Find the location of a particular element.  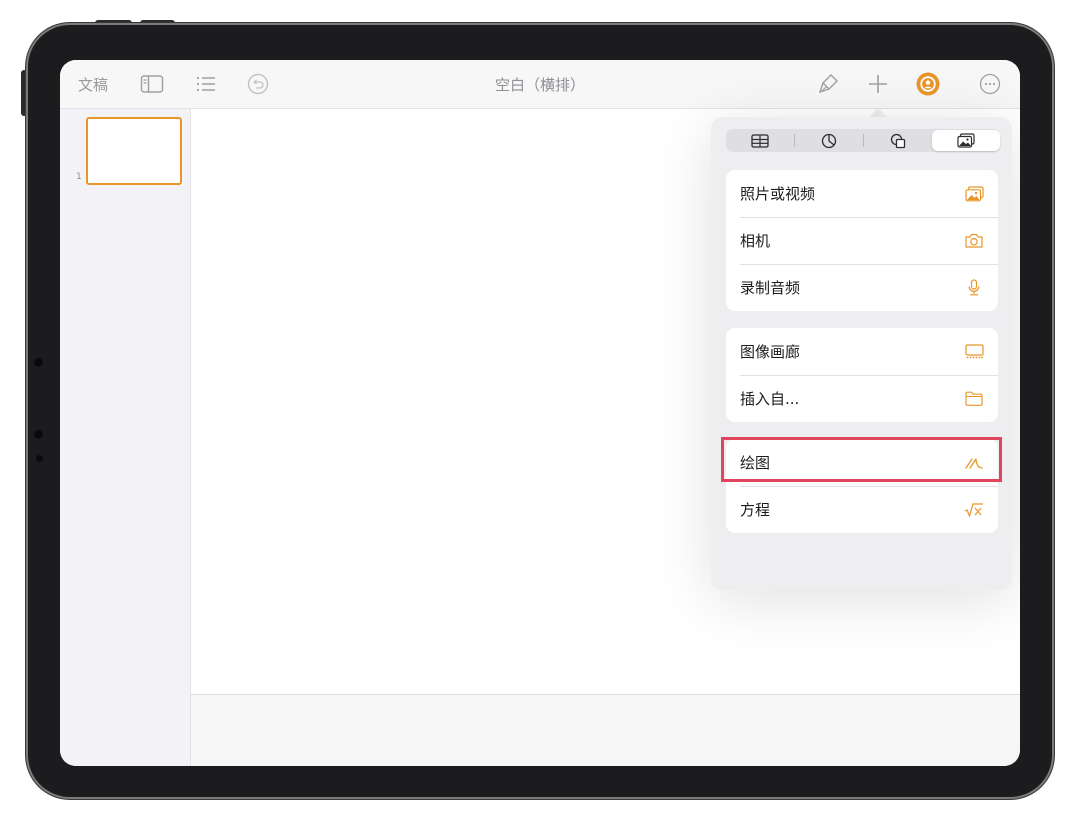

camera-icon is located at coordinates (974, 241).